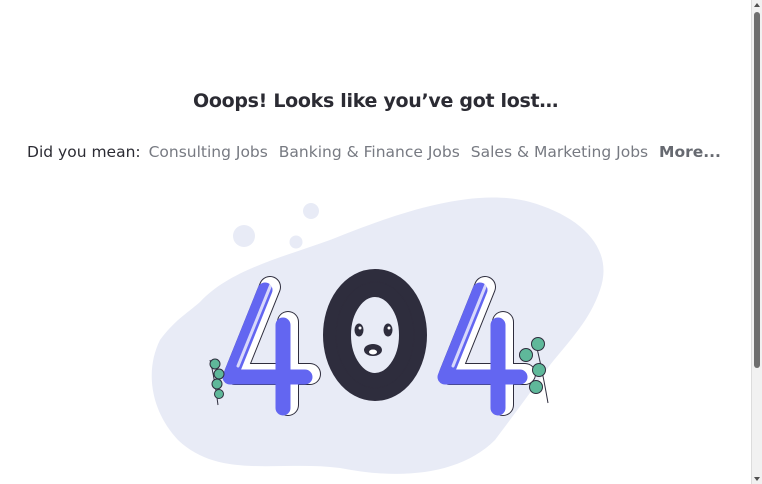 The image size is (762, 484). What do you see at coordinates (208, 152) in the screenshot?
I see `suggestion-link-consulting: Consulting Jobs` at bounding box center [208, 152].